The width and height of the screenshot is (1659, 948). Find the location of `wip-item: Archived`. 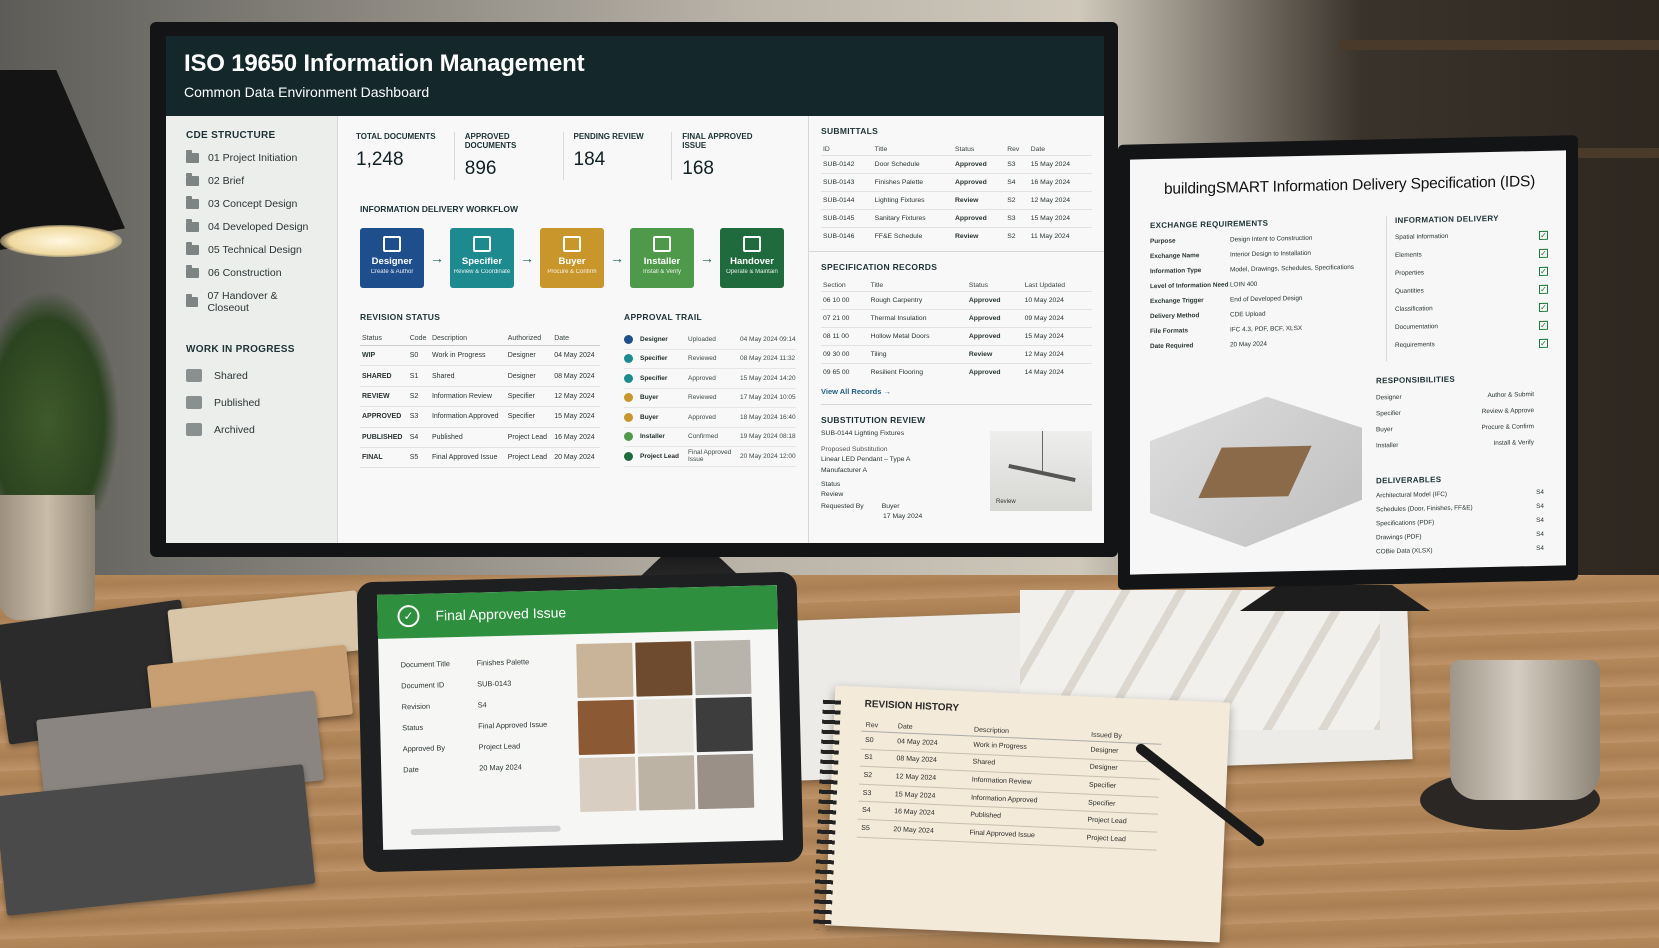

wip-item: Archived is located at coordinates (251, 429).